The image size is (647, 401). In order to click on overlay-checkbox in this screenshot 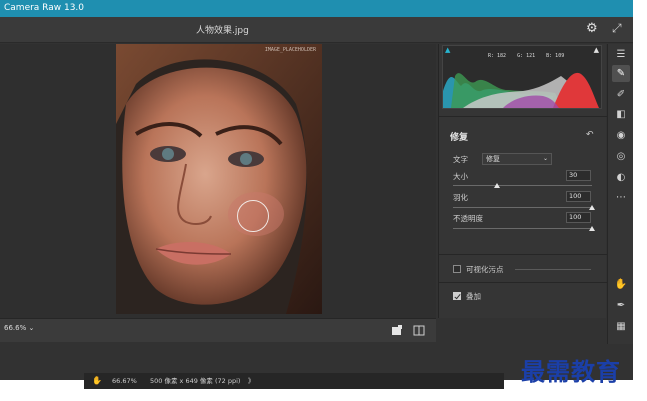, I will do `click(457, 296)`.